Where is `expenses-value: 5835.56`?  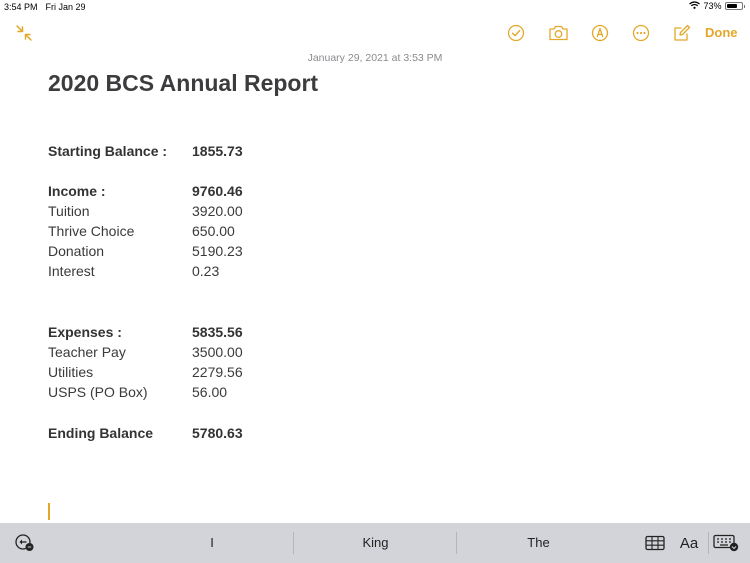
expenses-value: 5835.56 is located at coordinates (217, 332).